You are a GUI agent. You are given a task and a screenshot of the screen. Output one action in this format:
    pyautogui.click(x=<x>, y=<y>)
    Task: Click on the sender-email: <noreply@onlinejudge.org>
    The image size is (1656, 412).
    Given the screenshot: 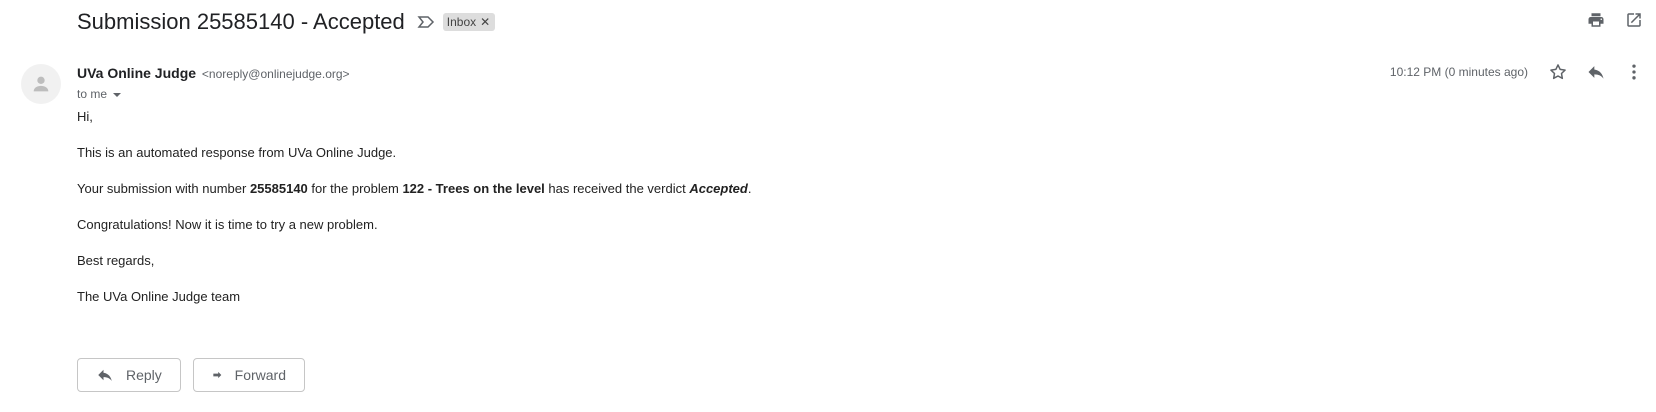 What is the action you would take?
    pyautogui.click(x=275, y=74)
    